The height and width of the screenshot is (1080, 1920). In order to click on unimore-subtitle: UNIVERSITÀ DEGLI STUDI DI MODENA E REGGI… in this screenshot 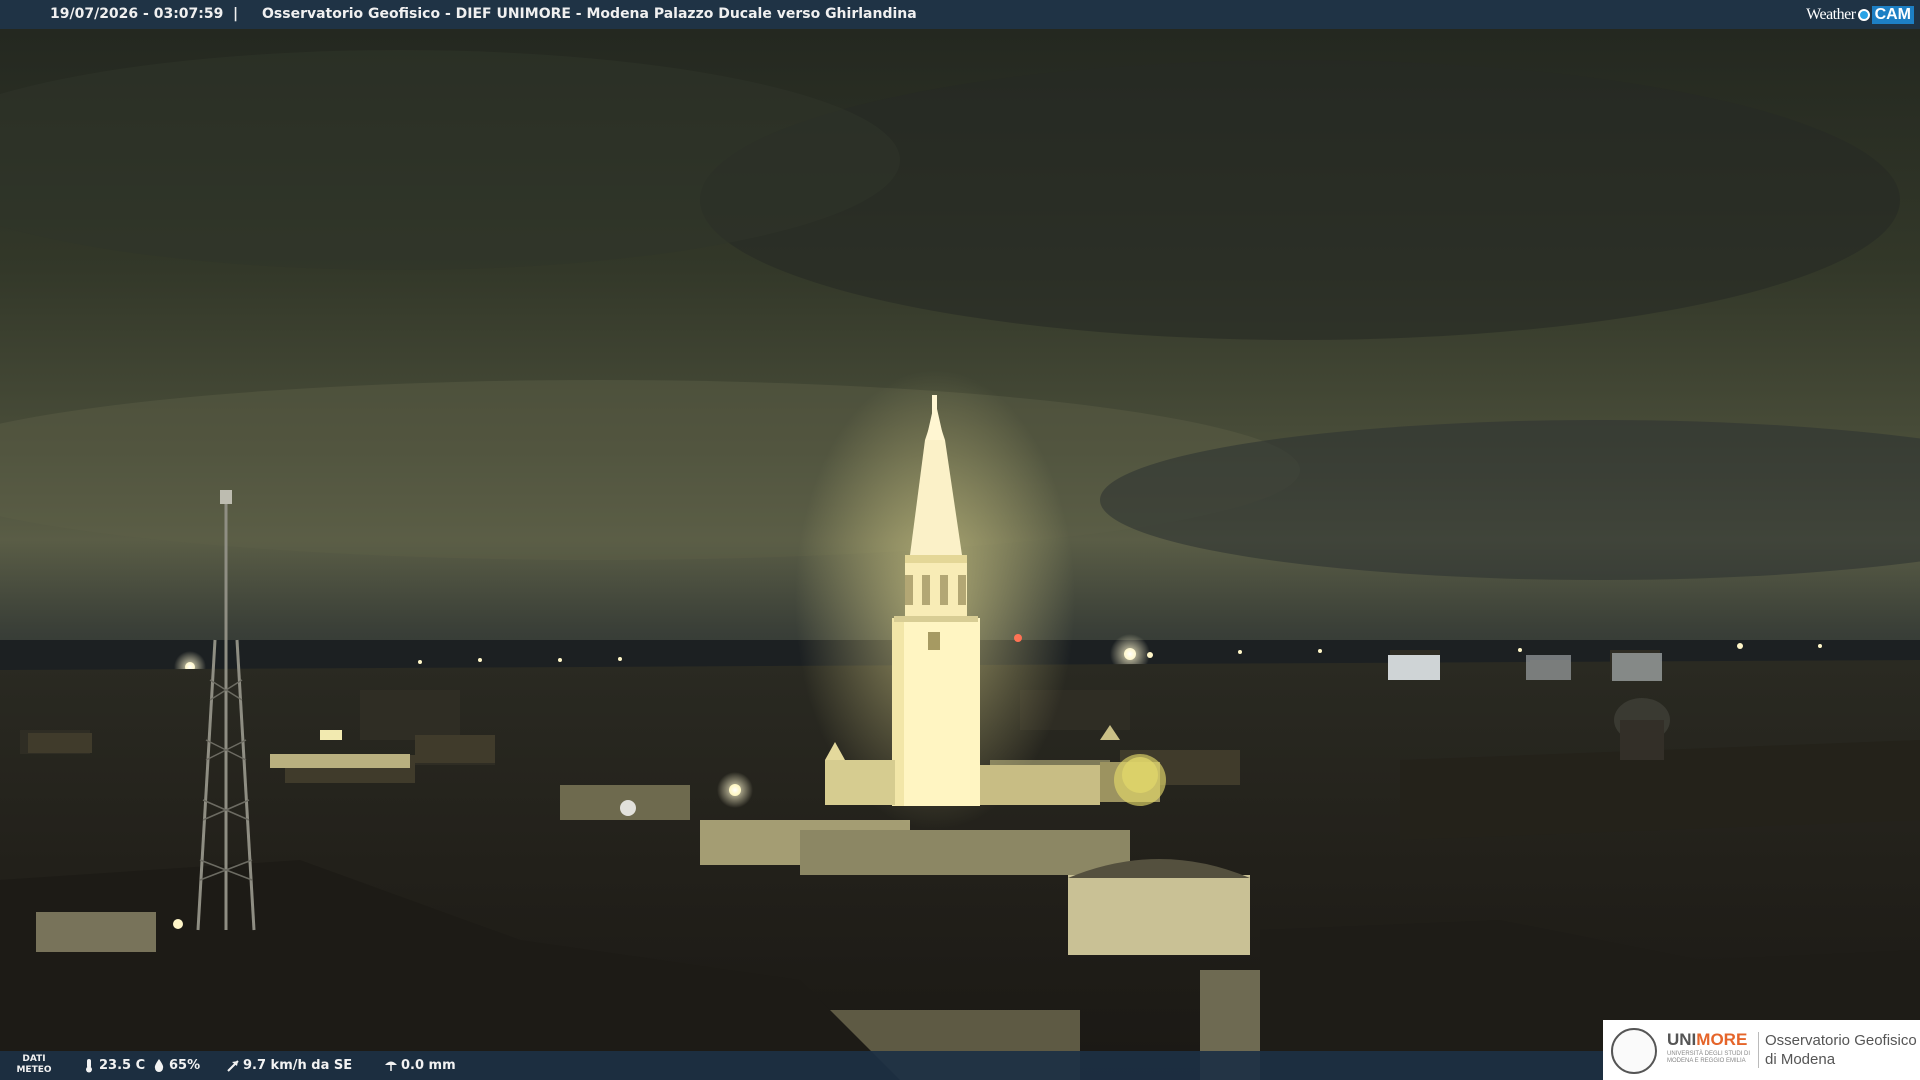, I will do `click(1709, 1057)`.